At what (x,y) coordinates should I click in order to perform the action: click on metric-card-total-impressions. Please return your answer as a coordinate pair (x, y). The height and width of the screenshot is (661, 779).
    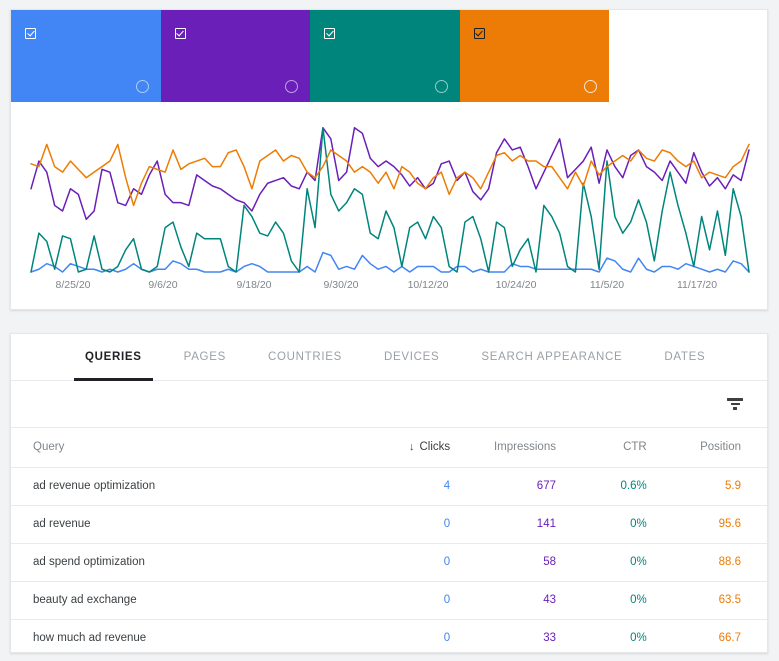
    Looking at the image, I should click on (235, 56).